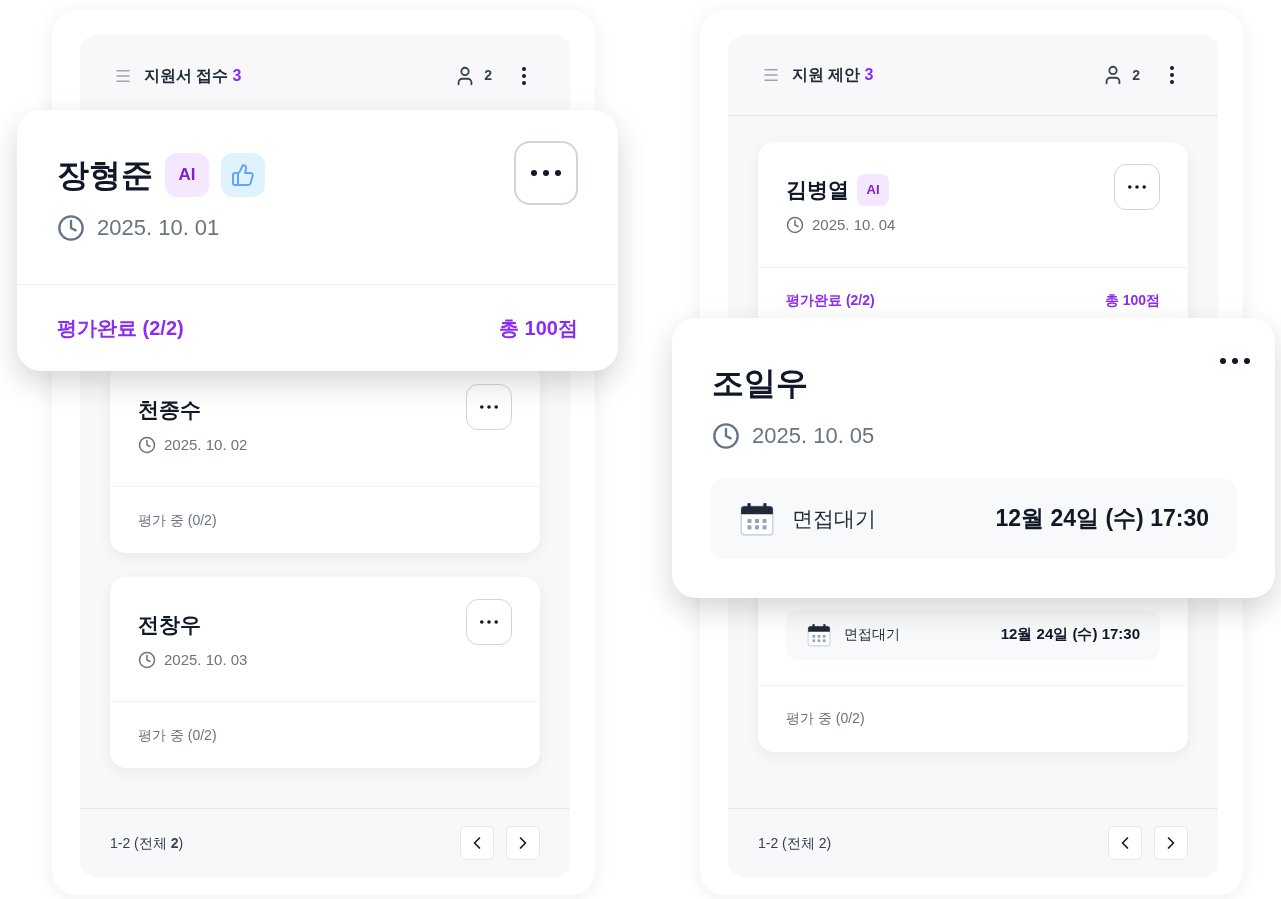 The height and width of the screenshot is (899, 1281). Describe the element at coordinates (771, 75) in the screenshot. I see `menu-icon` at that location.